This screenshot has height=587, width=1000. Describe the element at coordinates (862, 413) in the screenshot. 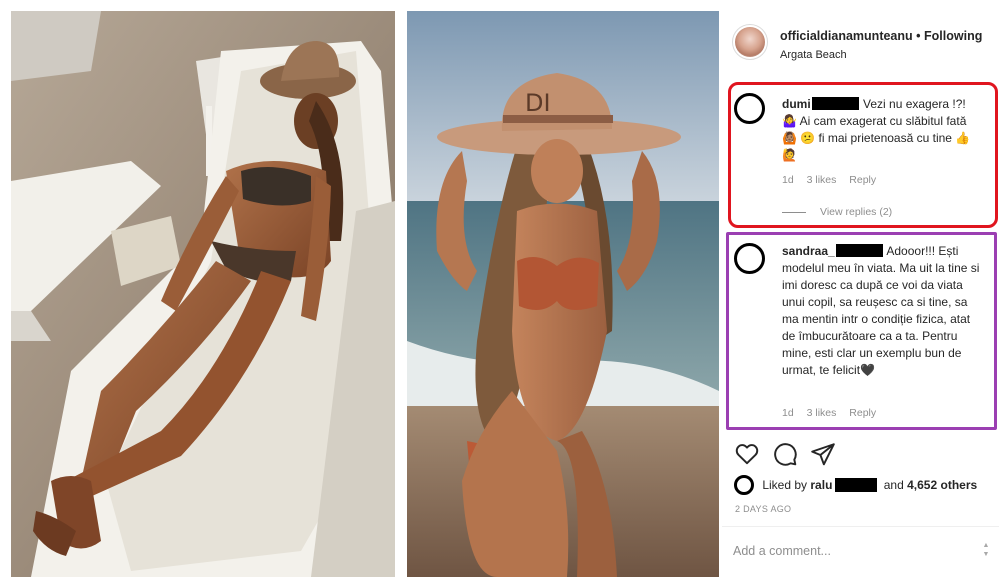

I see `reply-button: Reply` at that location.